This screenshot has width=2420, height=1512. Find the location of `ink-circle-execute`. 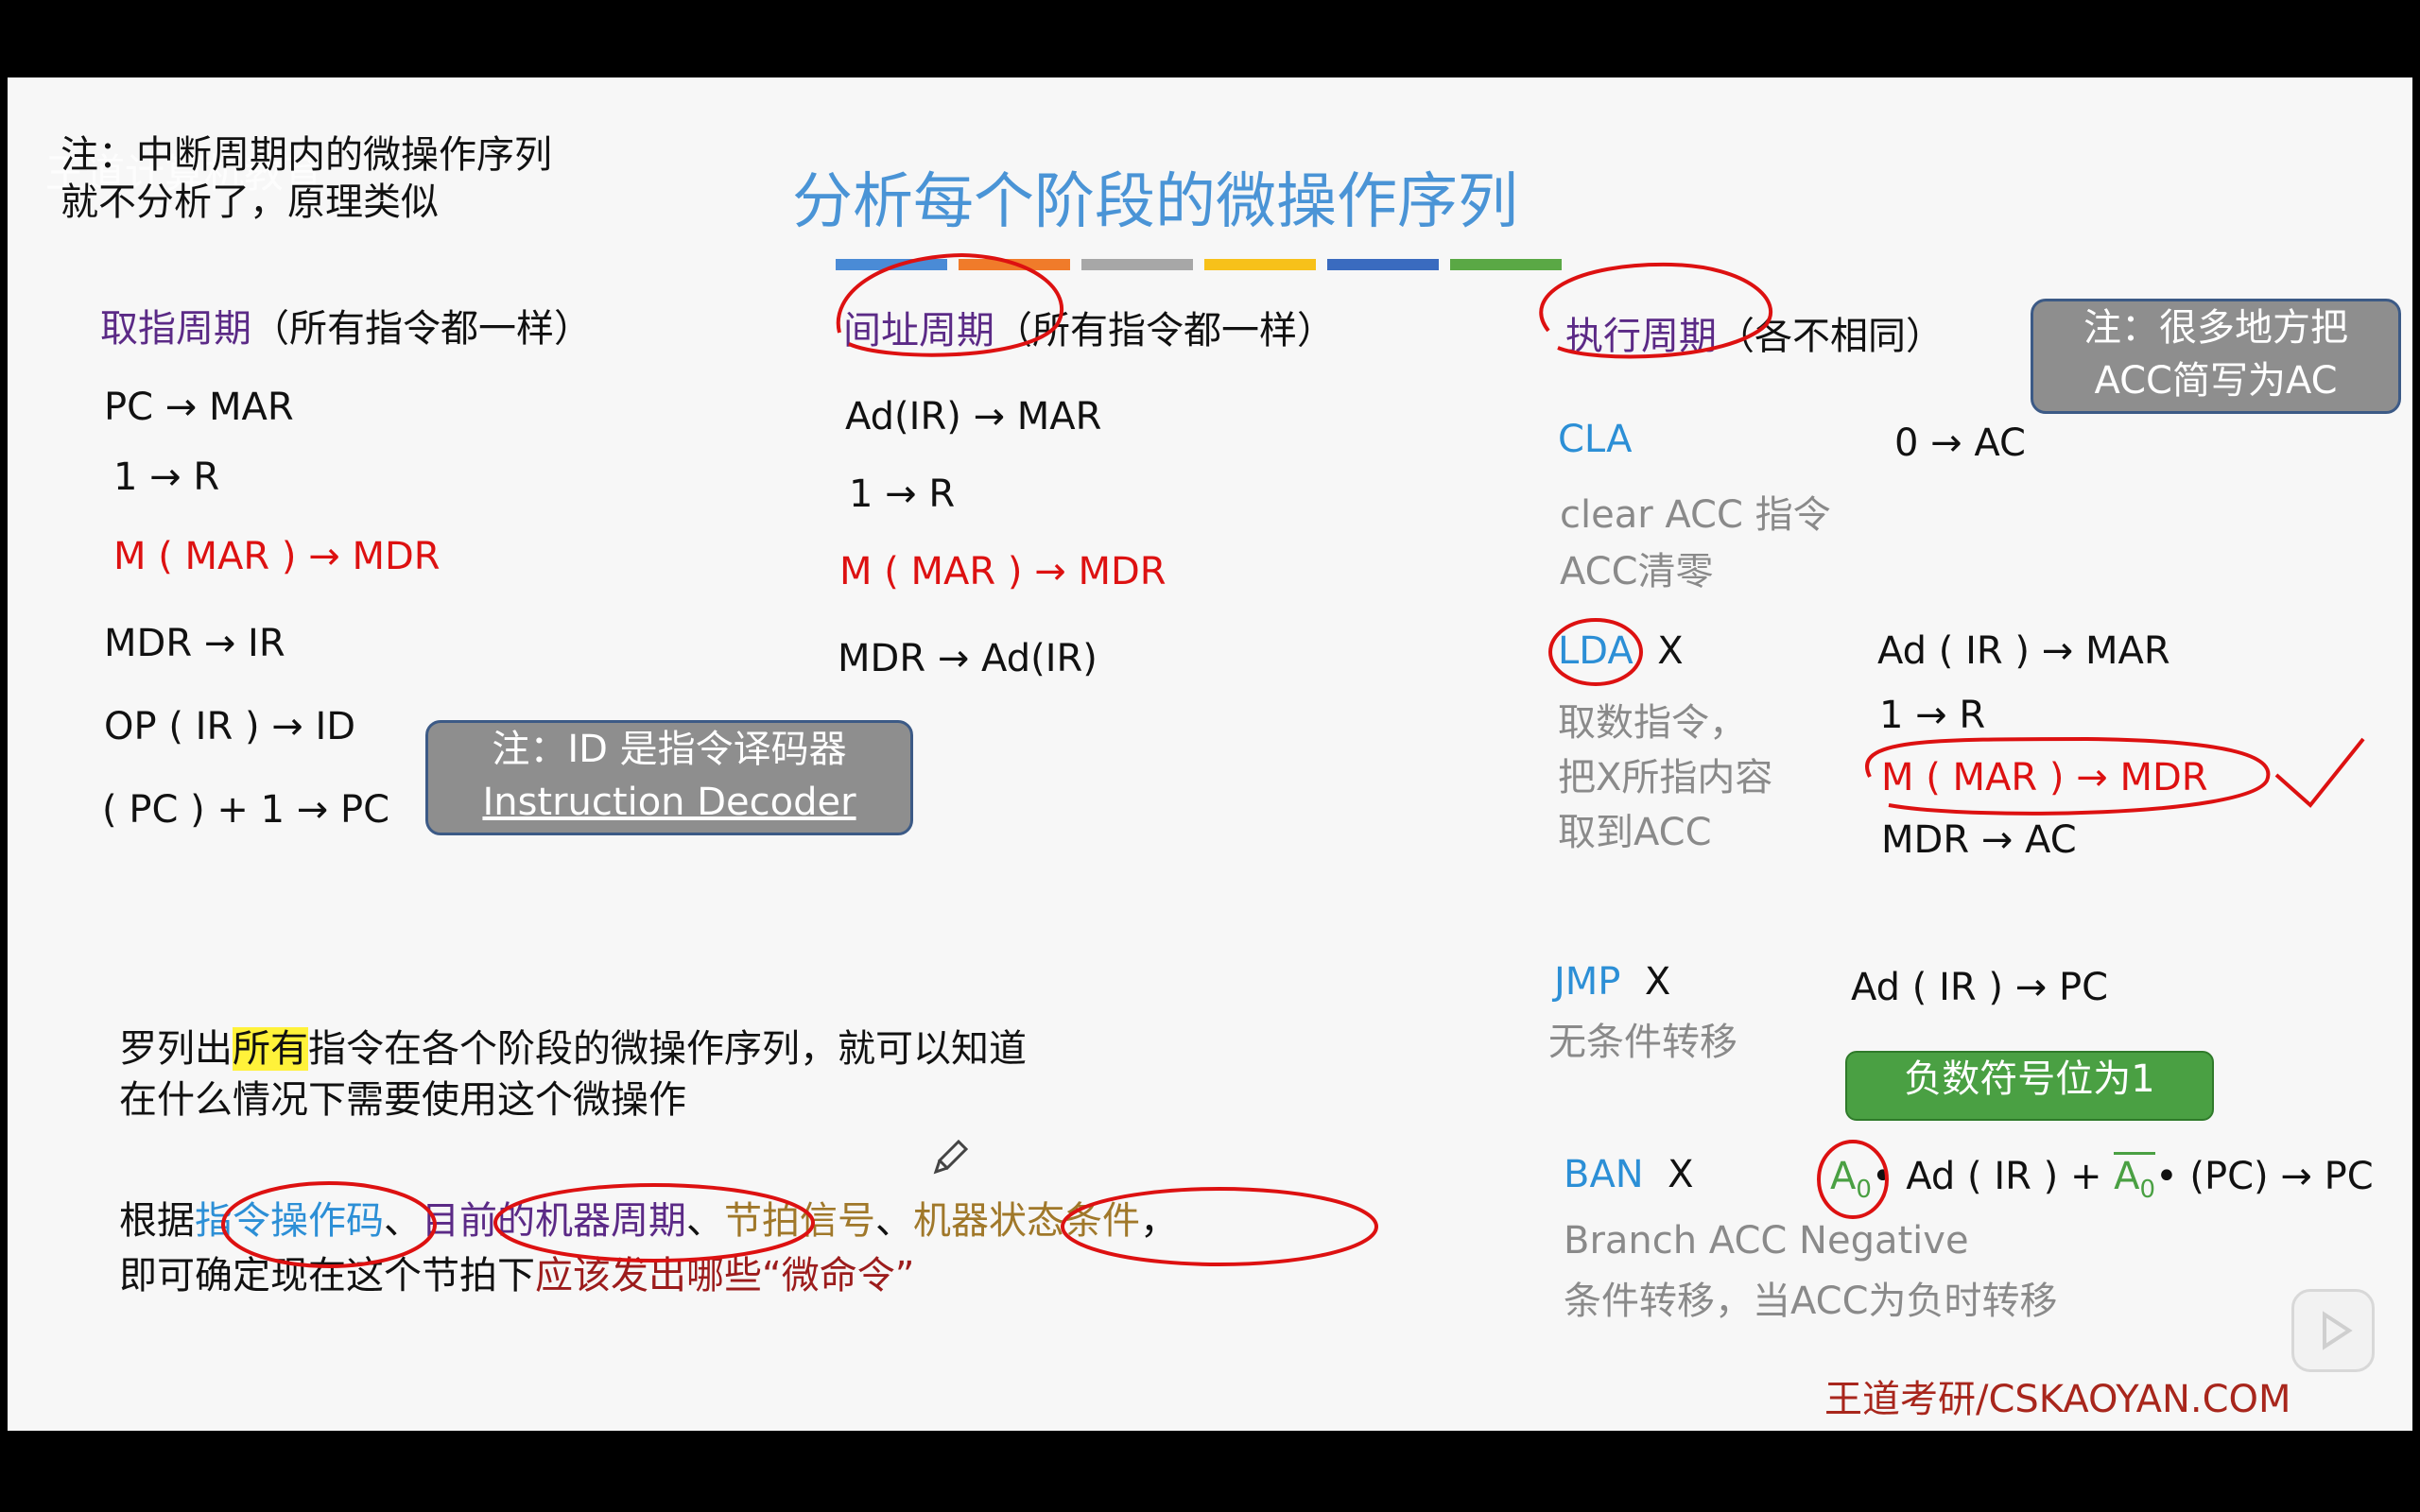

ink-circle-execute is located at coordinates (1656, 310).